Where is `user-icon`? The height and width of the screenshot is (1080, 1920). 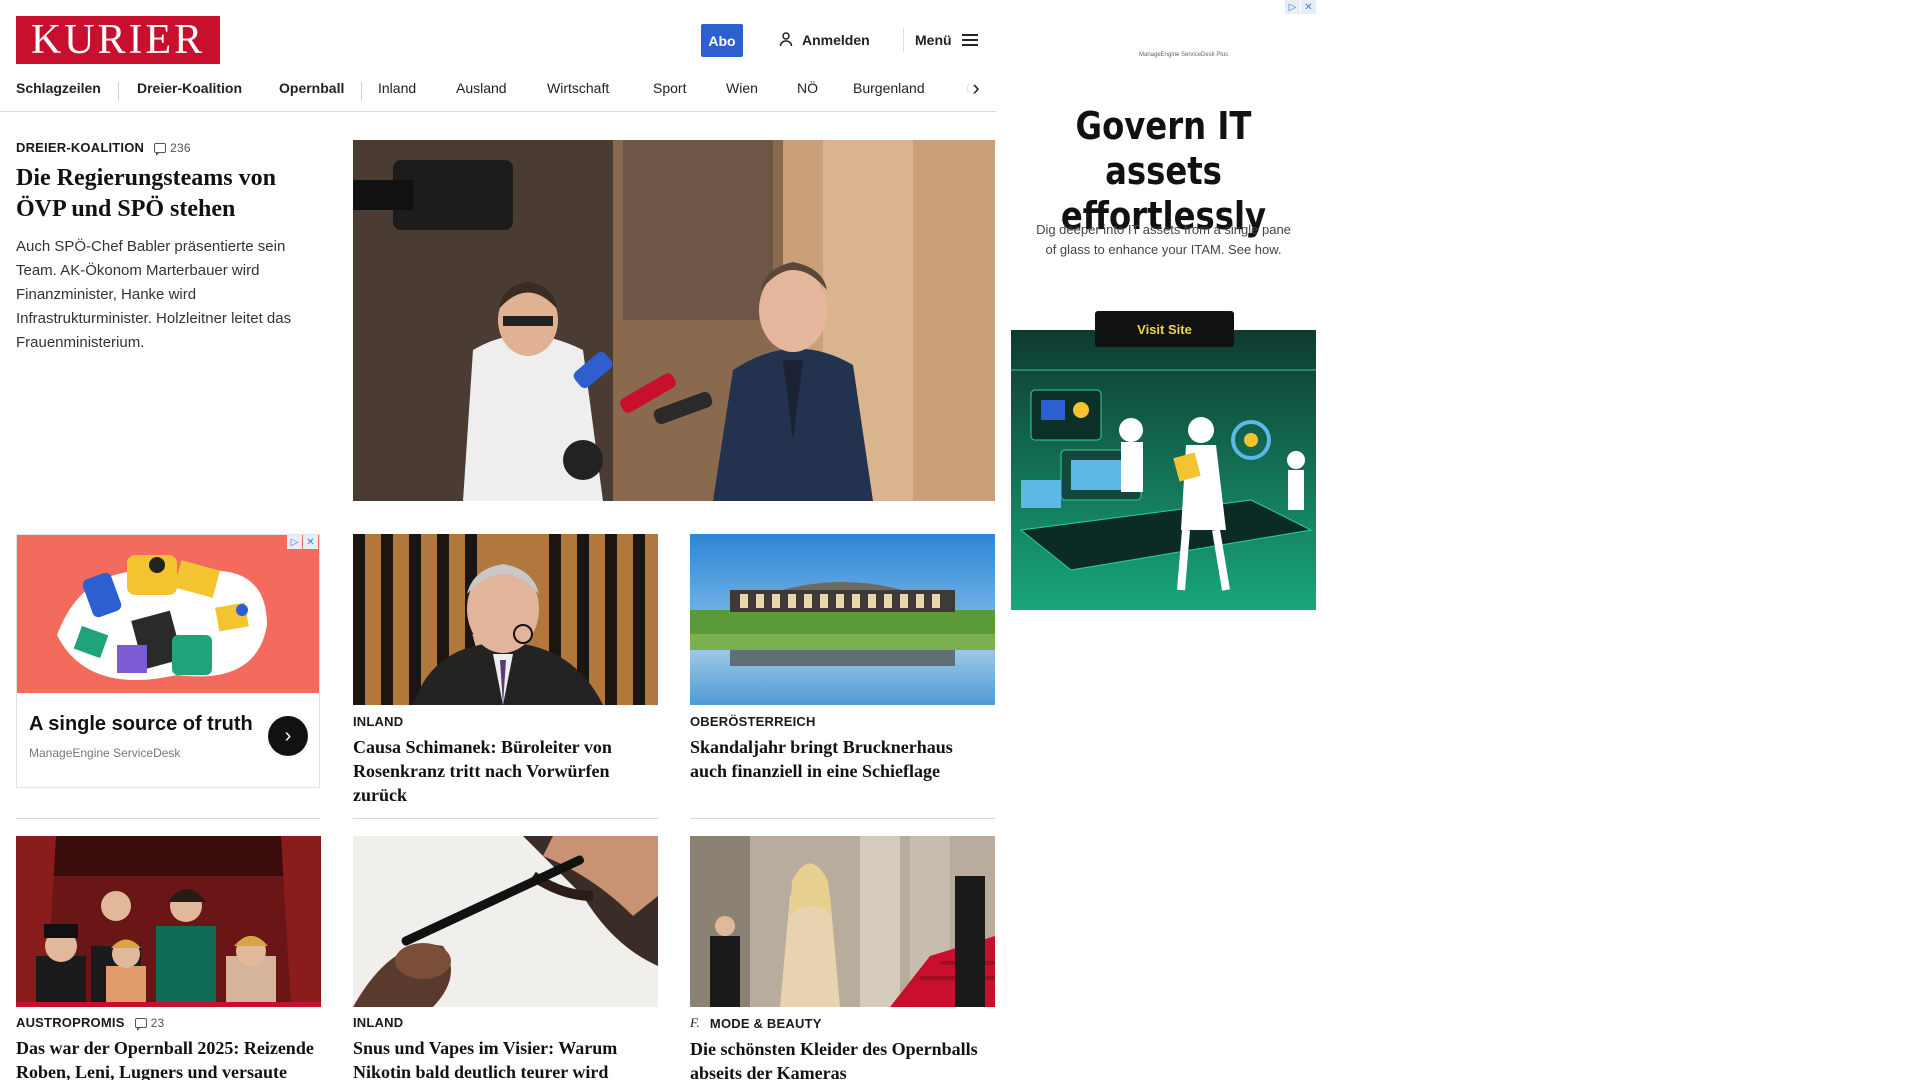
user-icon is located at coordinates (786, 40).